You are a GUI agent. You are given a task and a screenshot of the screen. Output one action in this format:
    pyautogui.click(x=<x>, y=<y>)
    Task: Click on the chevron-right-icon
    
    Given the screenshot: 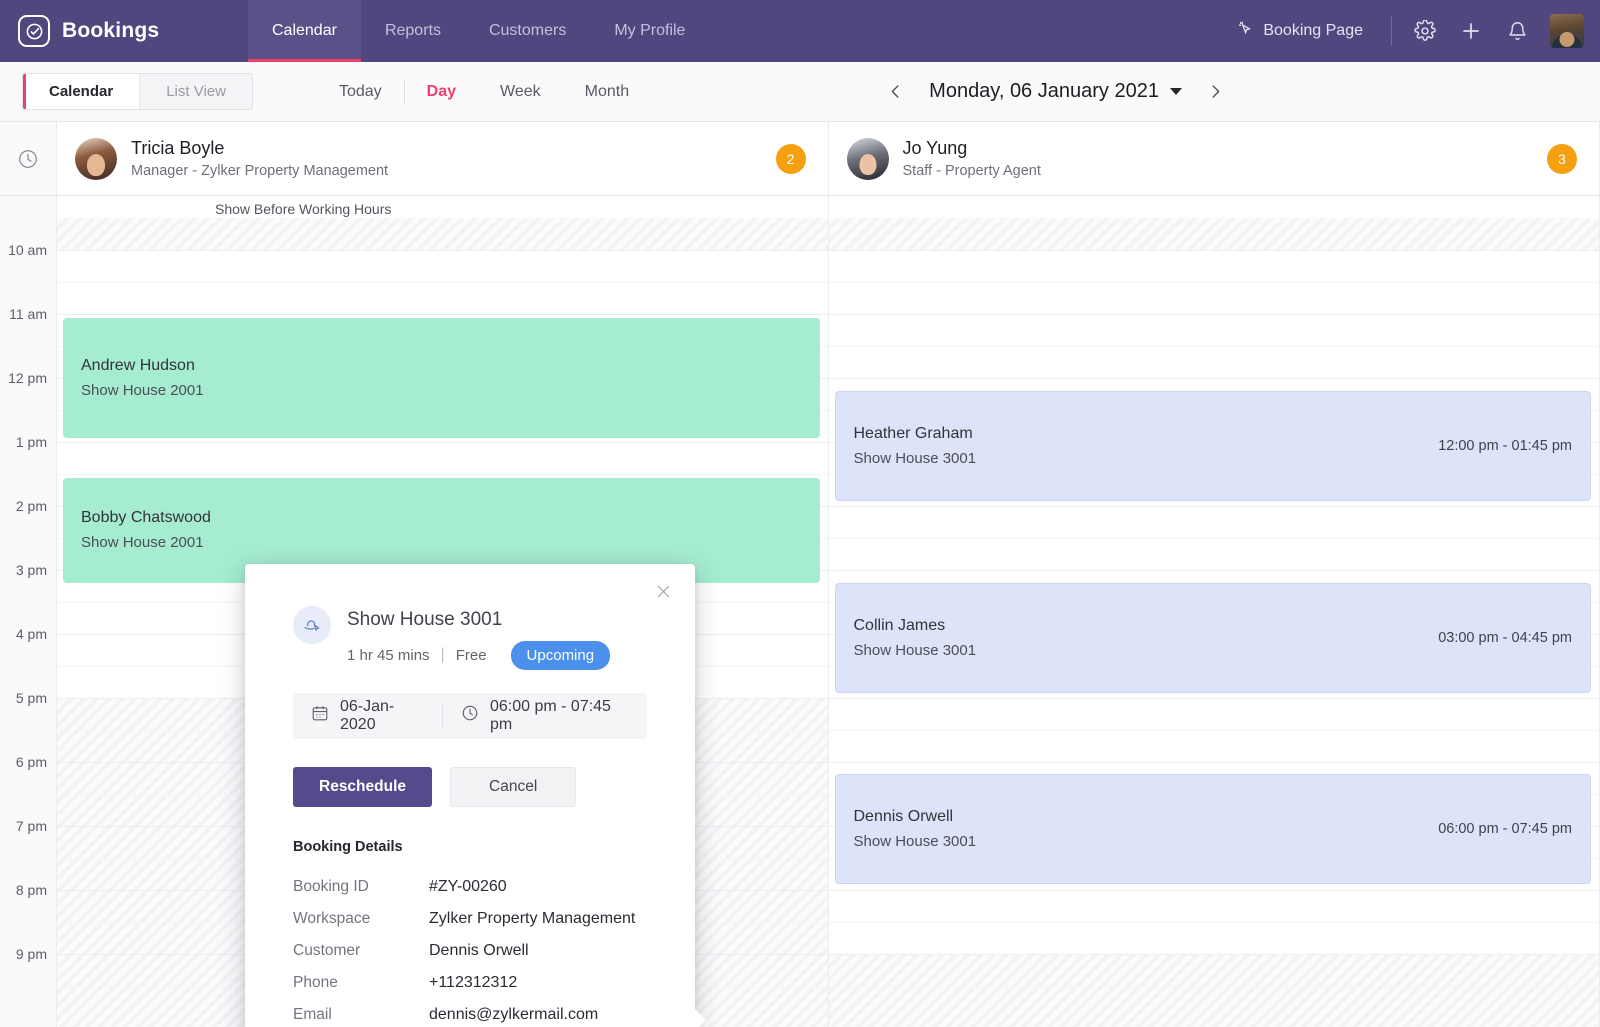 What is the action you would take?
    pyautogui.click(x=1216, y=92)
    